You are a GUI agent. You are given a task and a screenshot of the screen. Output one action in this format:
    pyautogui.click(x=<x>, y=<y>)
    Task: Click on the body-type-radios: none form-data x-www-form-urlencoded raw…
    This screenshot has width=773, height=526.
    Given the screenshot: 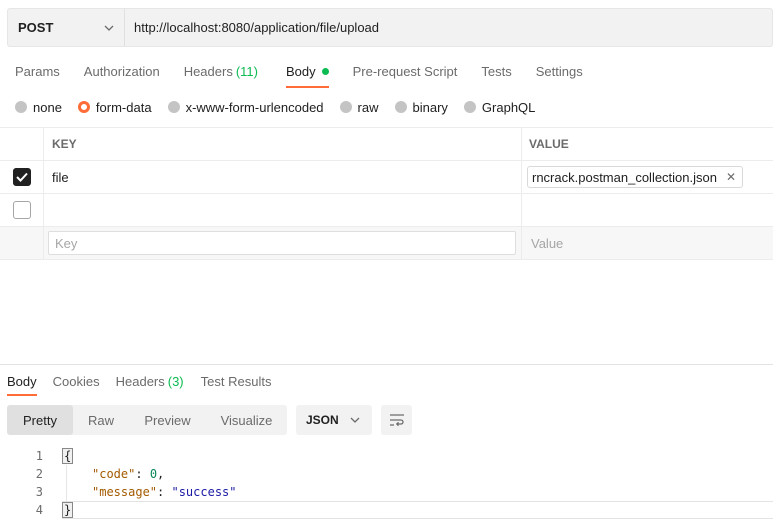 What is the action you would take?
    pyautogui.click(x=283, y=107)
    